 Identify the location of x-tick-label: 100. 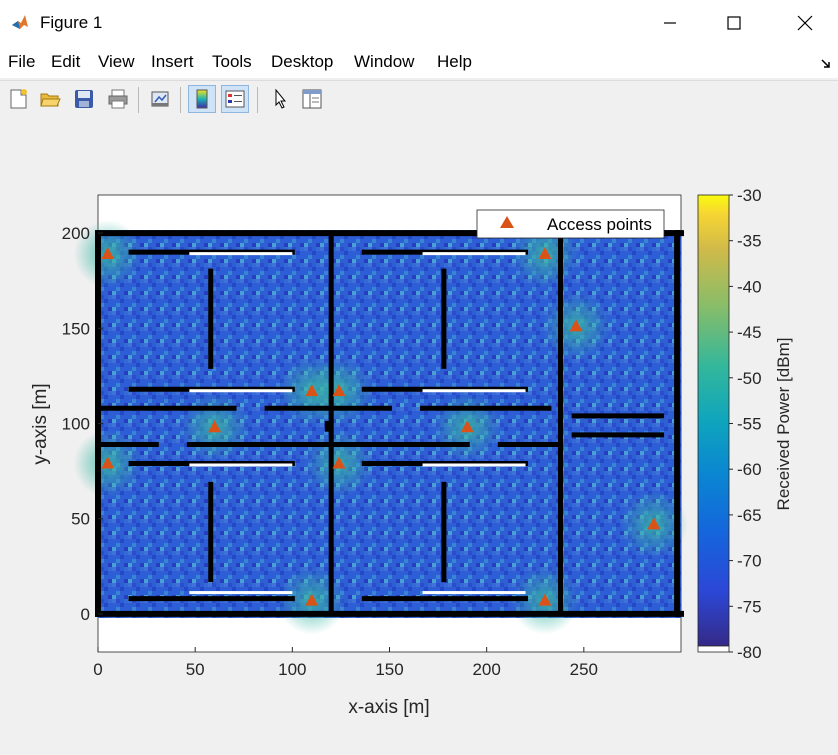
(292, 669).